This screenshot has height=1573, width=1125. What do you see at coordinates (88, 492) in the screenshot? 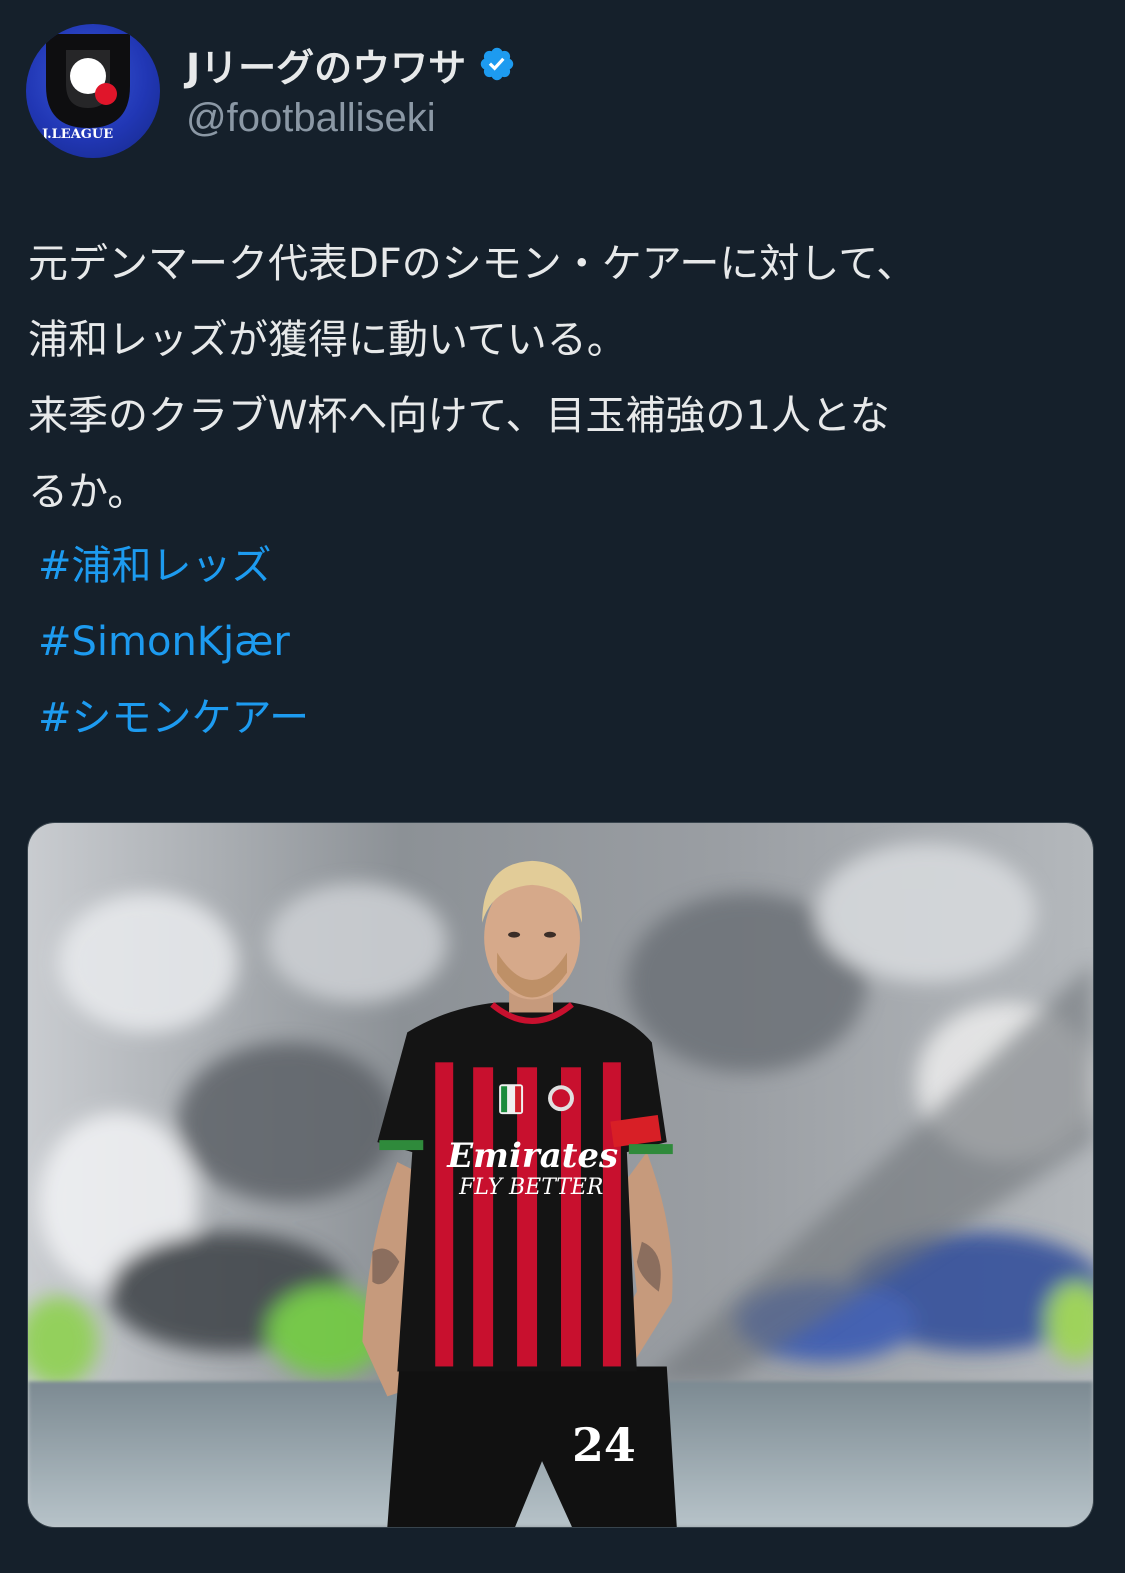
I see `tweet-text-line: るか。` at bounding box center [88, 492].